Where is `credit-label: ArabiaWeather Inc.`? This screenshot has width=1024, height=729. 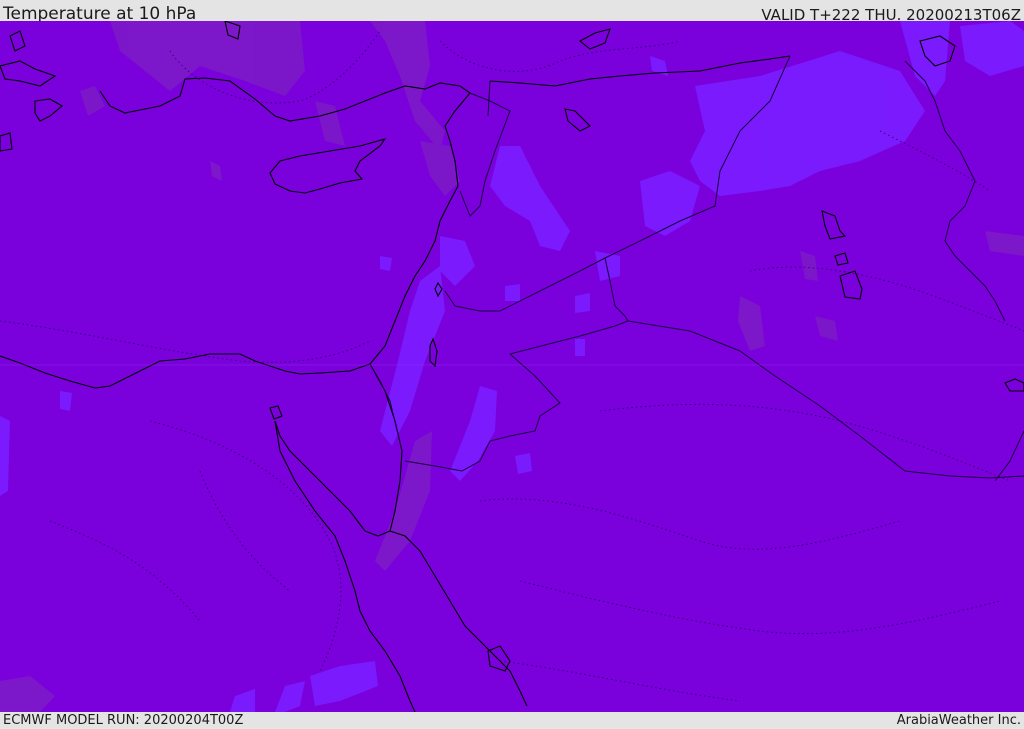 credit-label: ArabiaWeather Inc. is located at coordinates (958, 720).